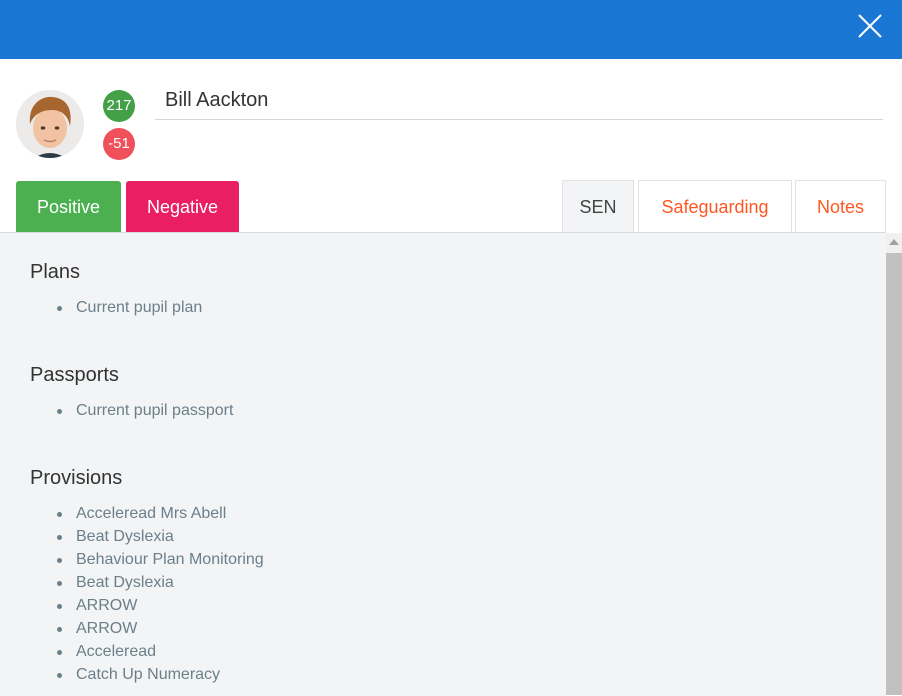 The image size is (902, 696). I want to click on passports-list: Current pupil passport, so click(144, 410).